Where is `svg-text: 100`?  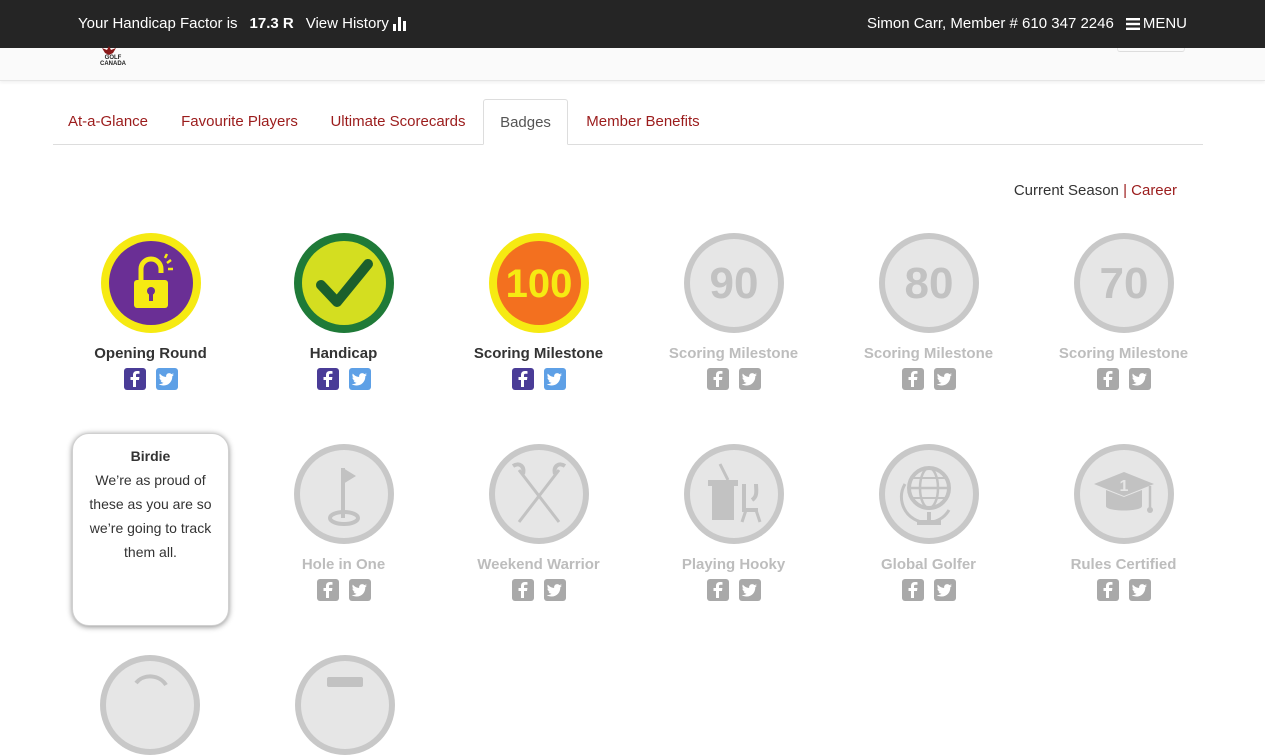
svg-text: 100 is located at coordinates (538, 284).